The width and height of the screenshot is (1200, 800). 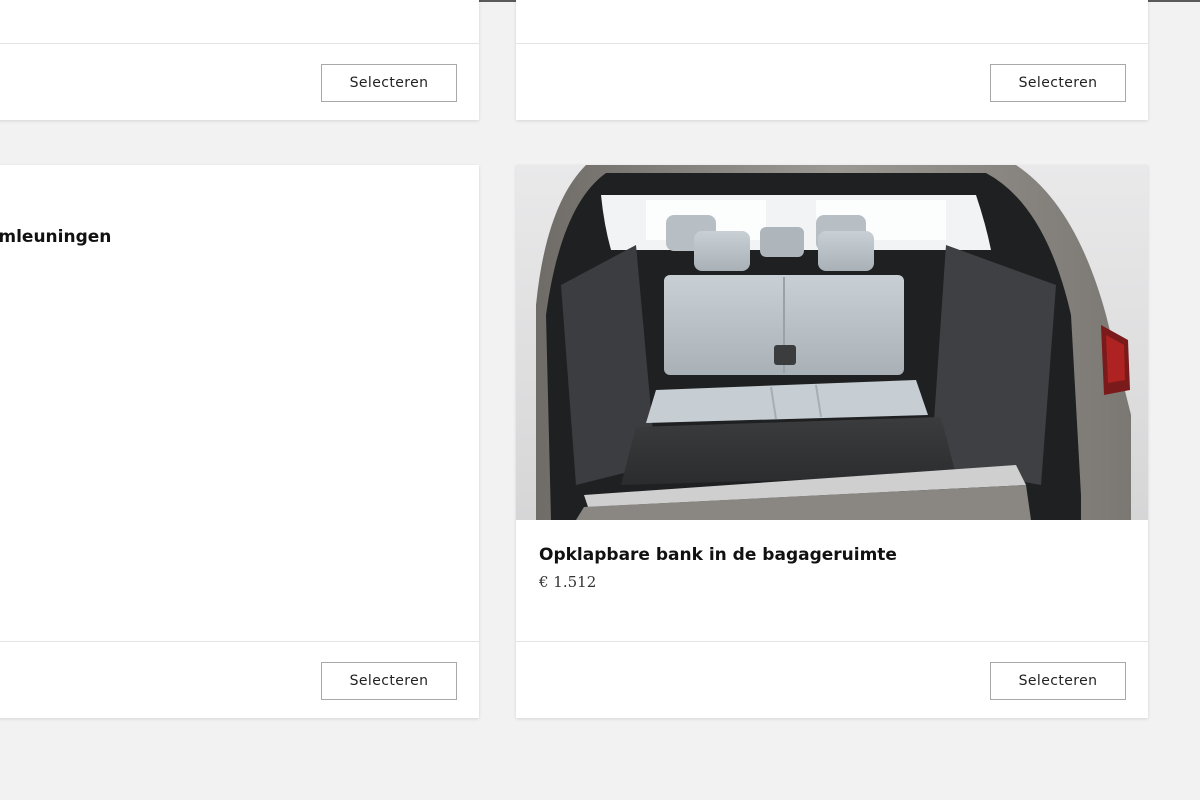 I want to click on card-price: € 1.512, so click(x=568, y=582).